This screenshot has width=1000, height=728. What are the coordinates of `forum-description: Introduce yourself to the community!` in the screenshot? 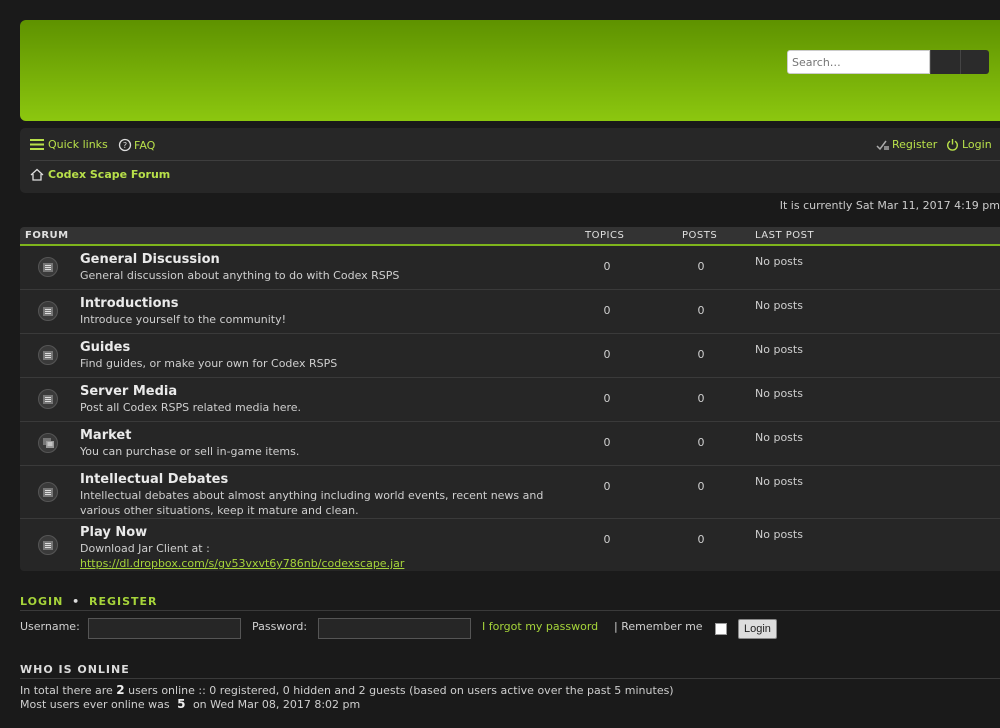 It's located at (183, 319).